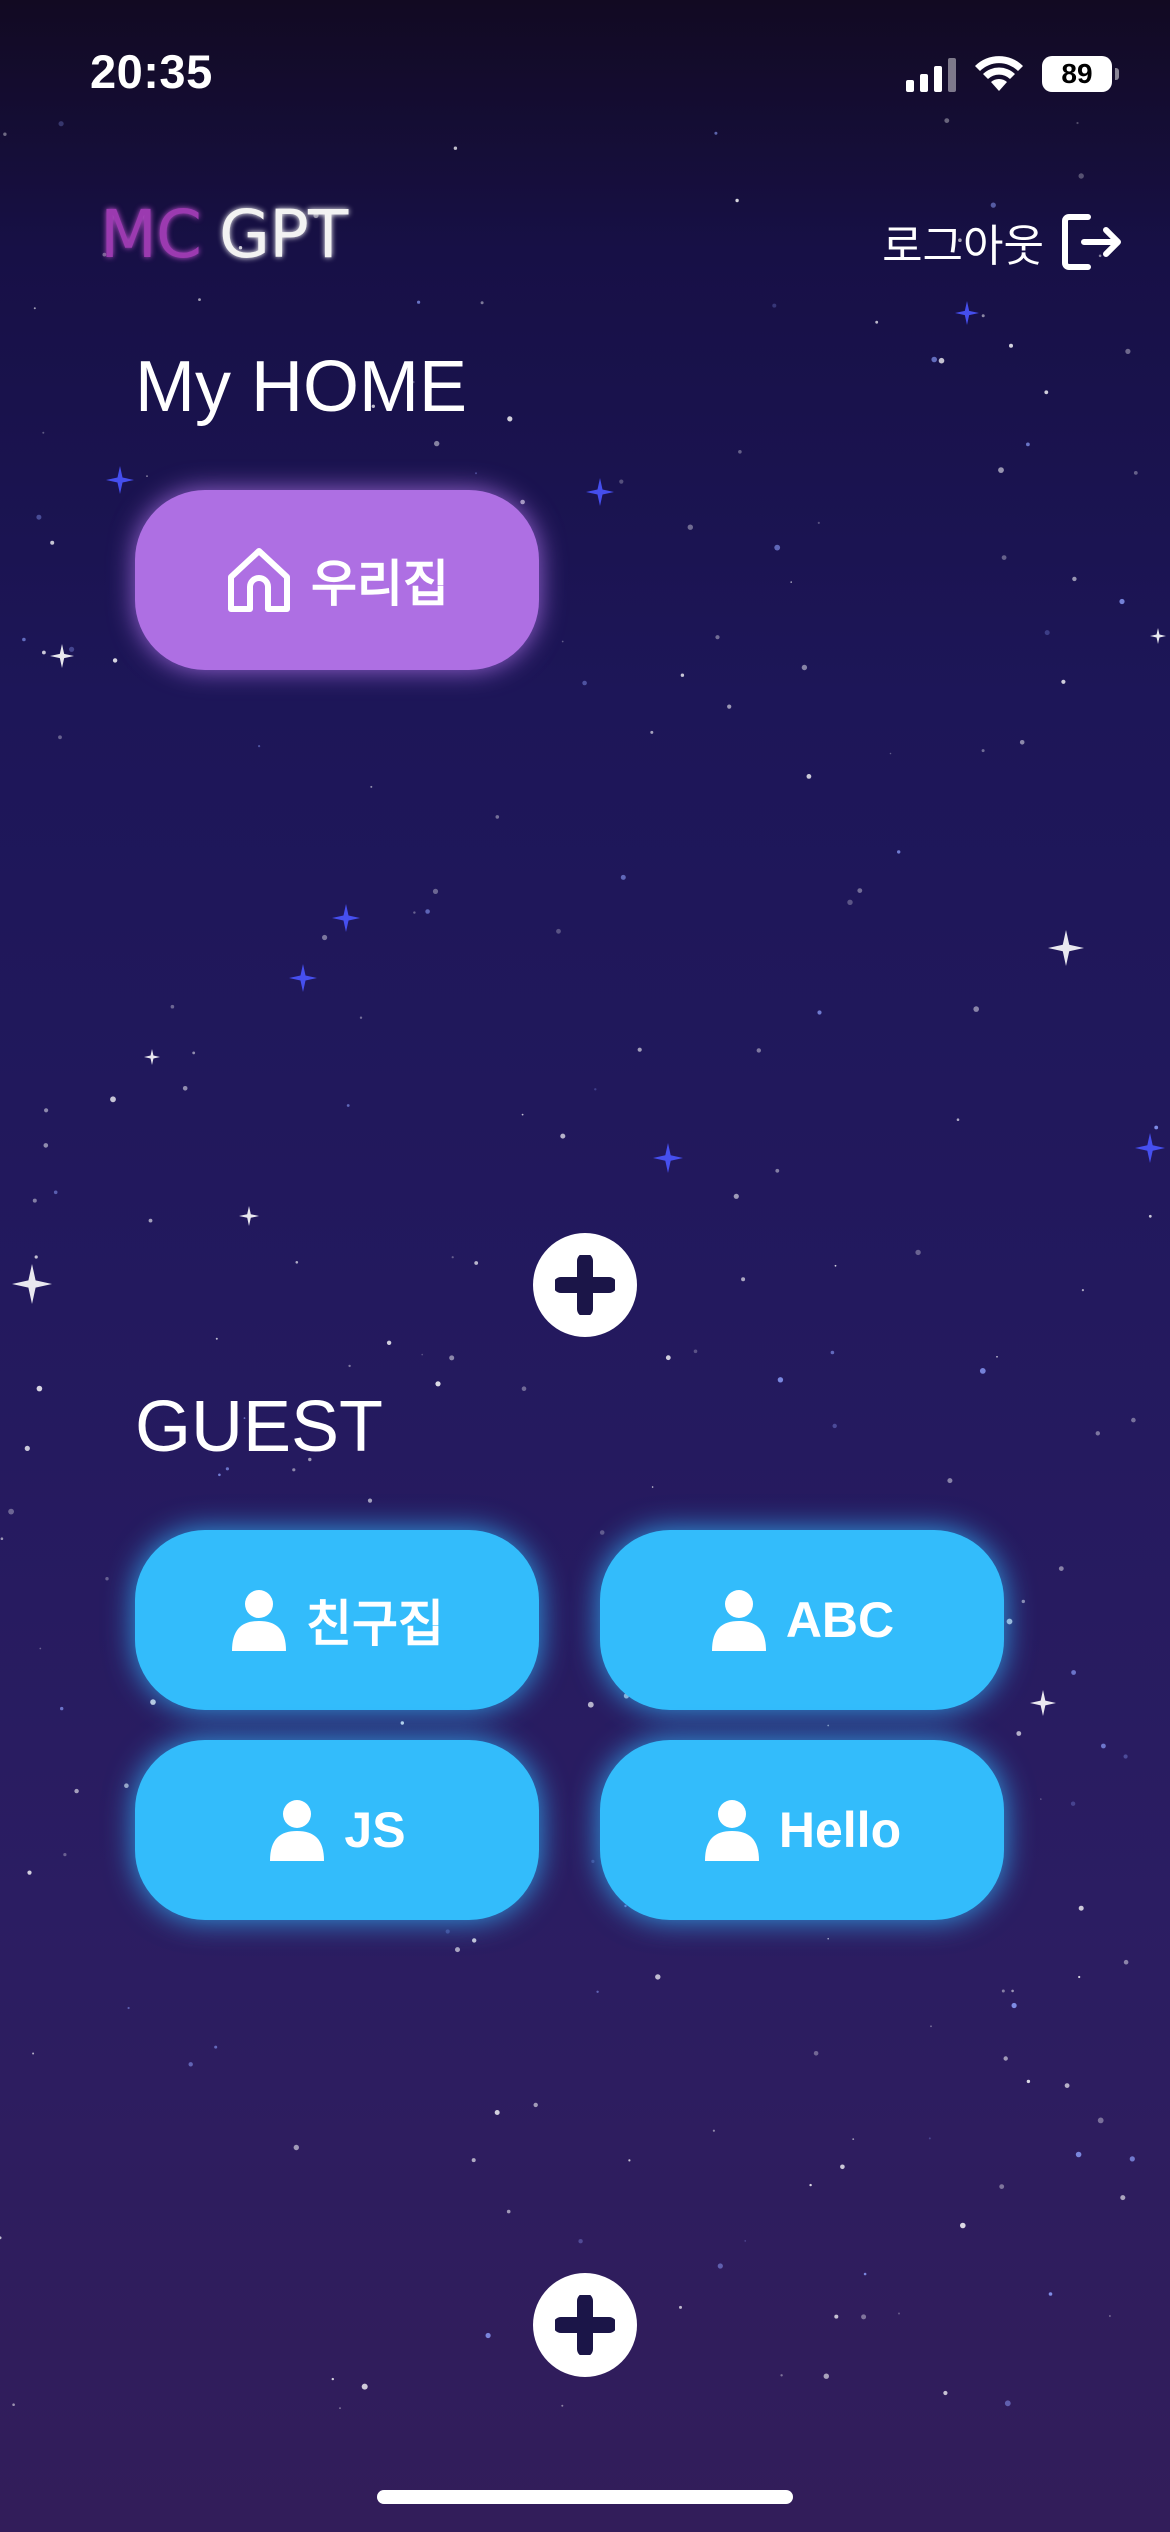 This screenshot has height=2532, width=1170. I want to click on logout-label: 로그아웃, so click(963, 246).